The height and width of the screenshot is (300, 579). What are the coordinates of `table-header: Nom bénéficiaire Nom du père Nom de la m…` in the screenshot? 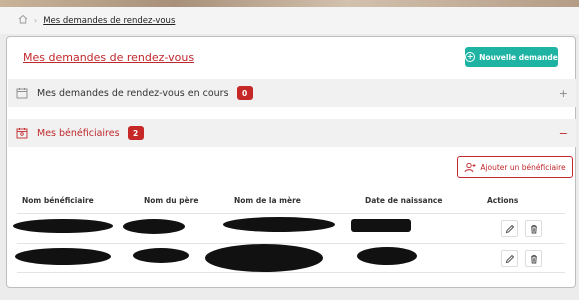 It's located at (291, 202).